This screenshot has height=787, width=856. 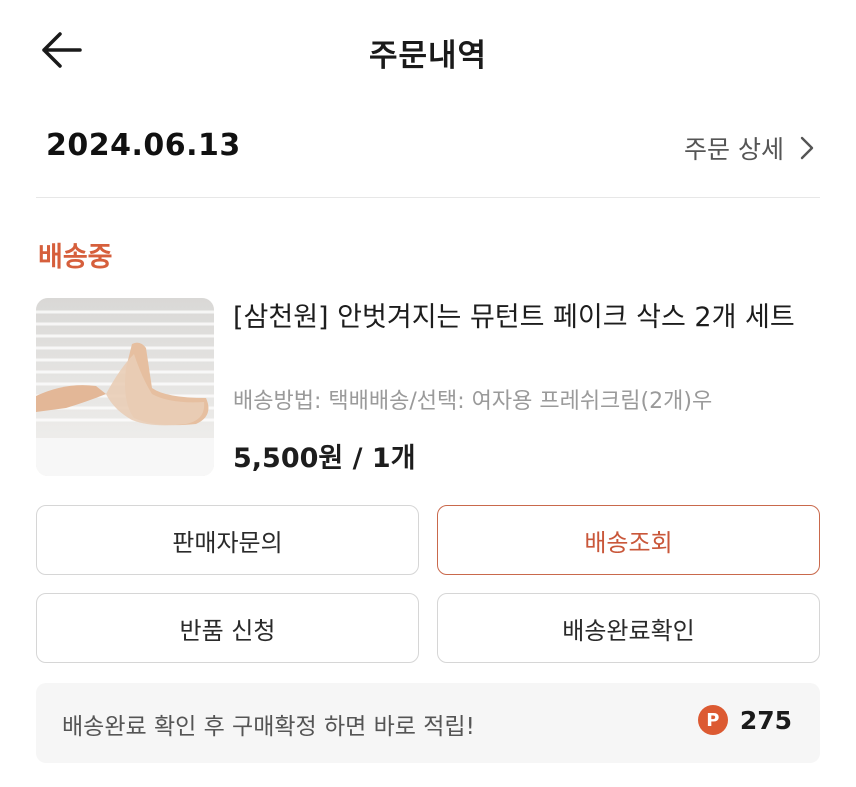 I want to click on product-image, so click(x=125, y=387).